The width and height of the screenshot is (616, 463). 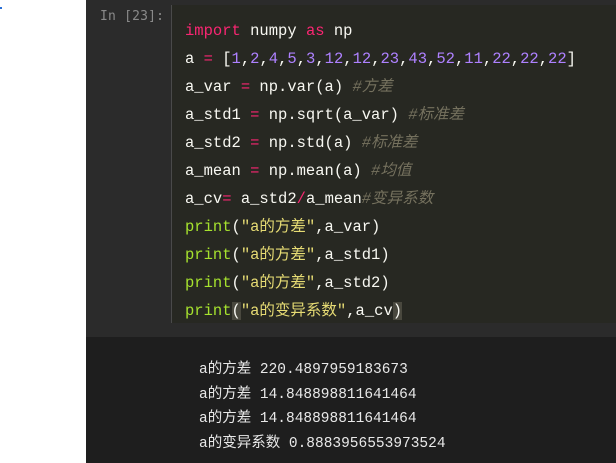 What do you see at coordinates (264, 199) in the screenshot?
I see `rhs-a-std2: a_std2` at bounding box center [264, 199].